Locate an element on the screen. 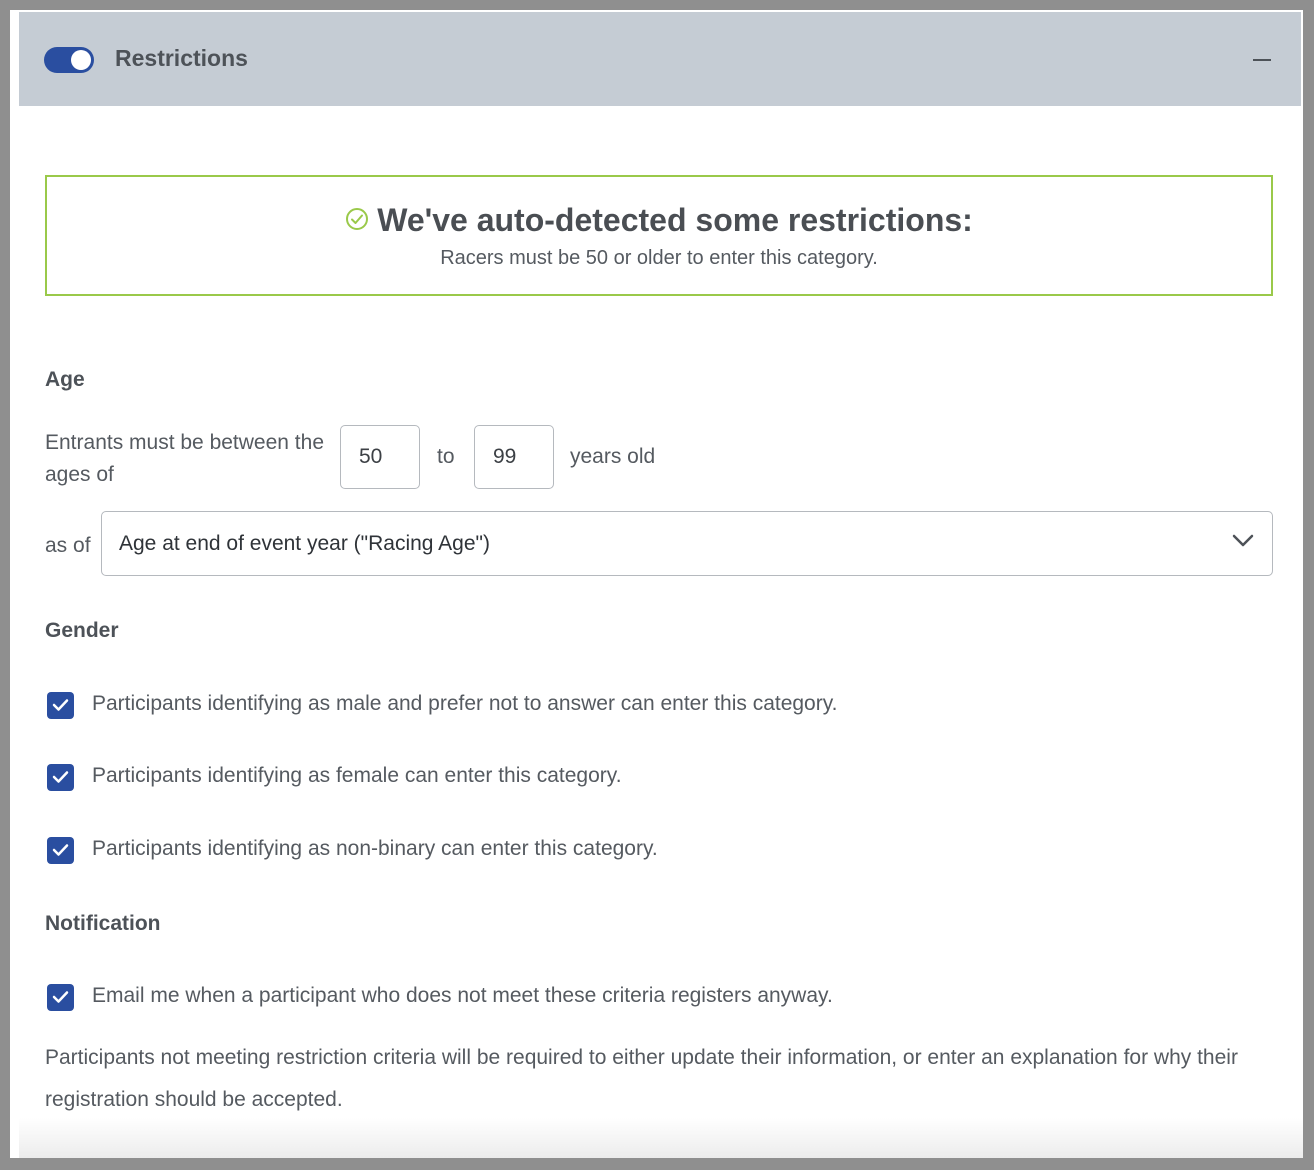  as-of-label: as of is located at coordinates (68, 545).